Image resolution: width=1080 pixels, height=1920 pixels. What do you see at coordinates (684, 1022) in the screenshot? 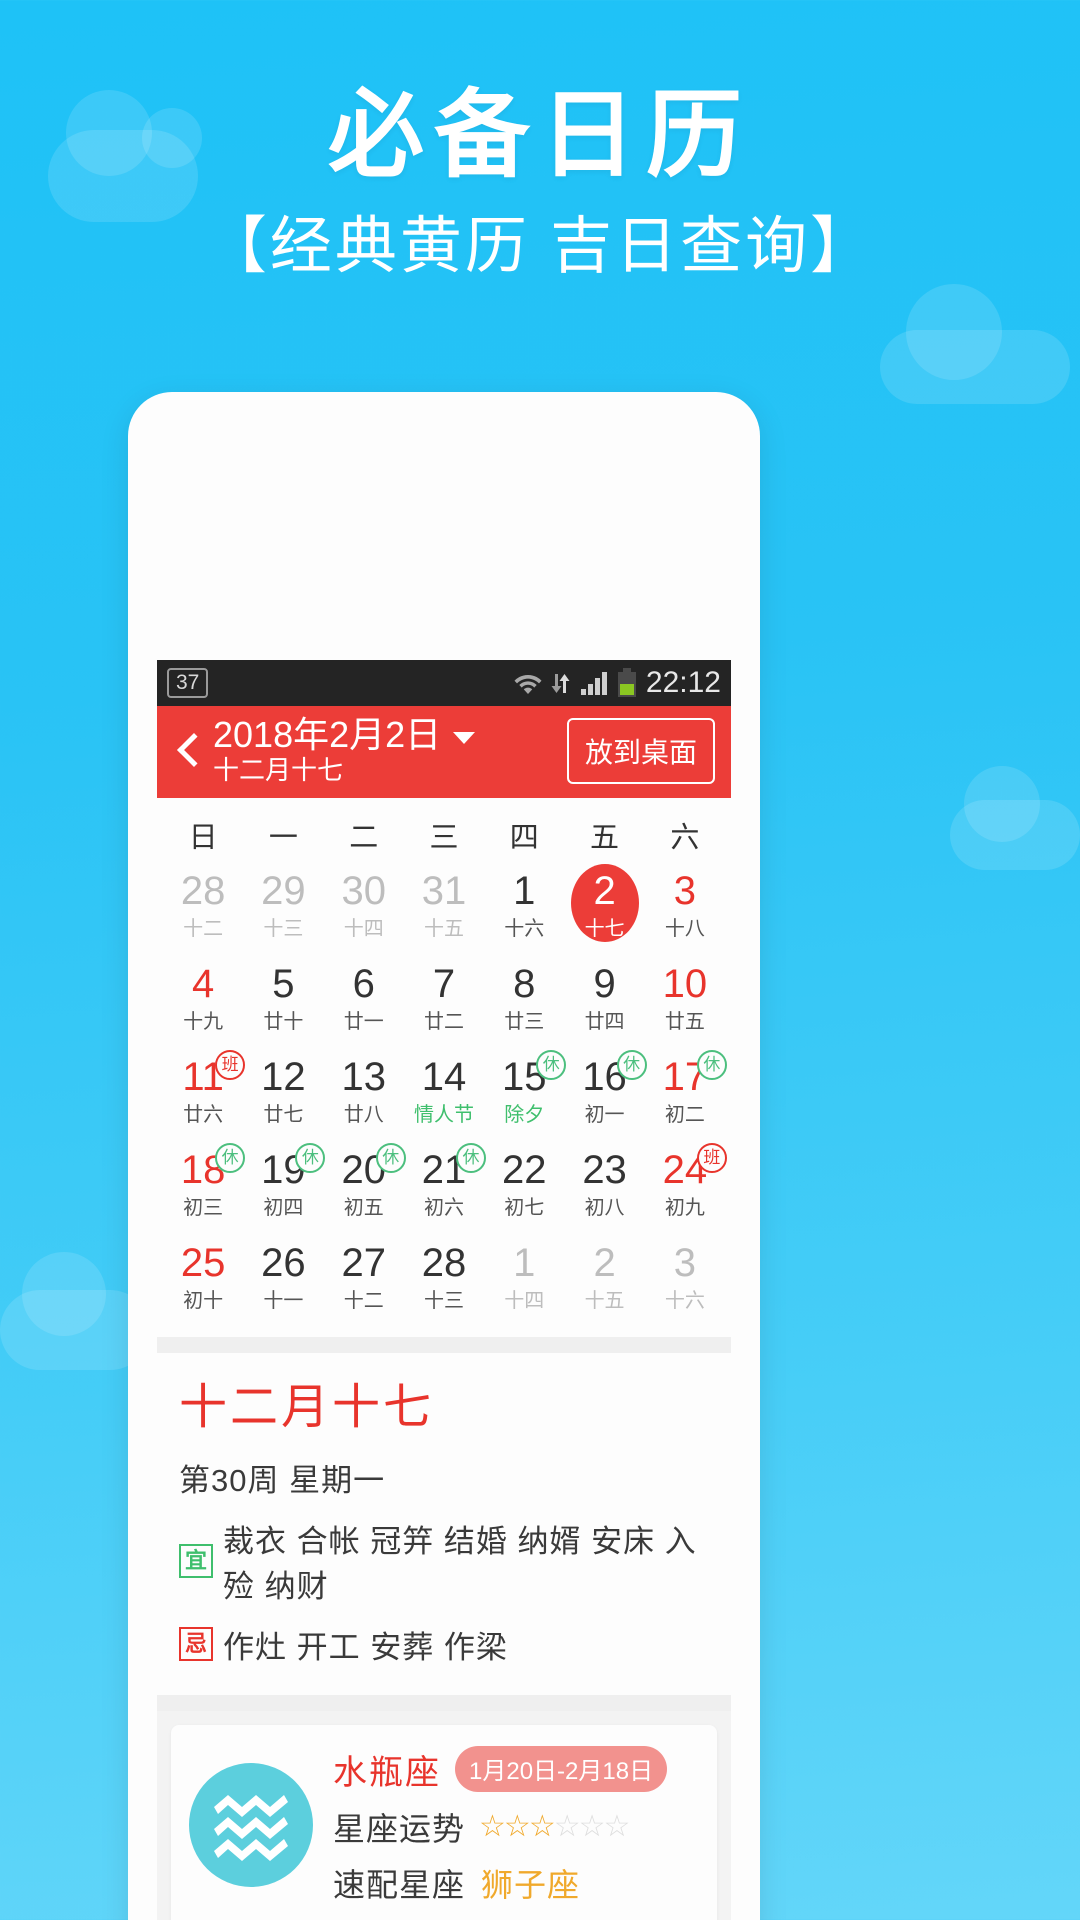
I see `day-lunar-label: 廿五` at bounding box center [684, 1022].